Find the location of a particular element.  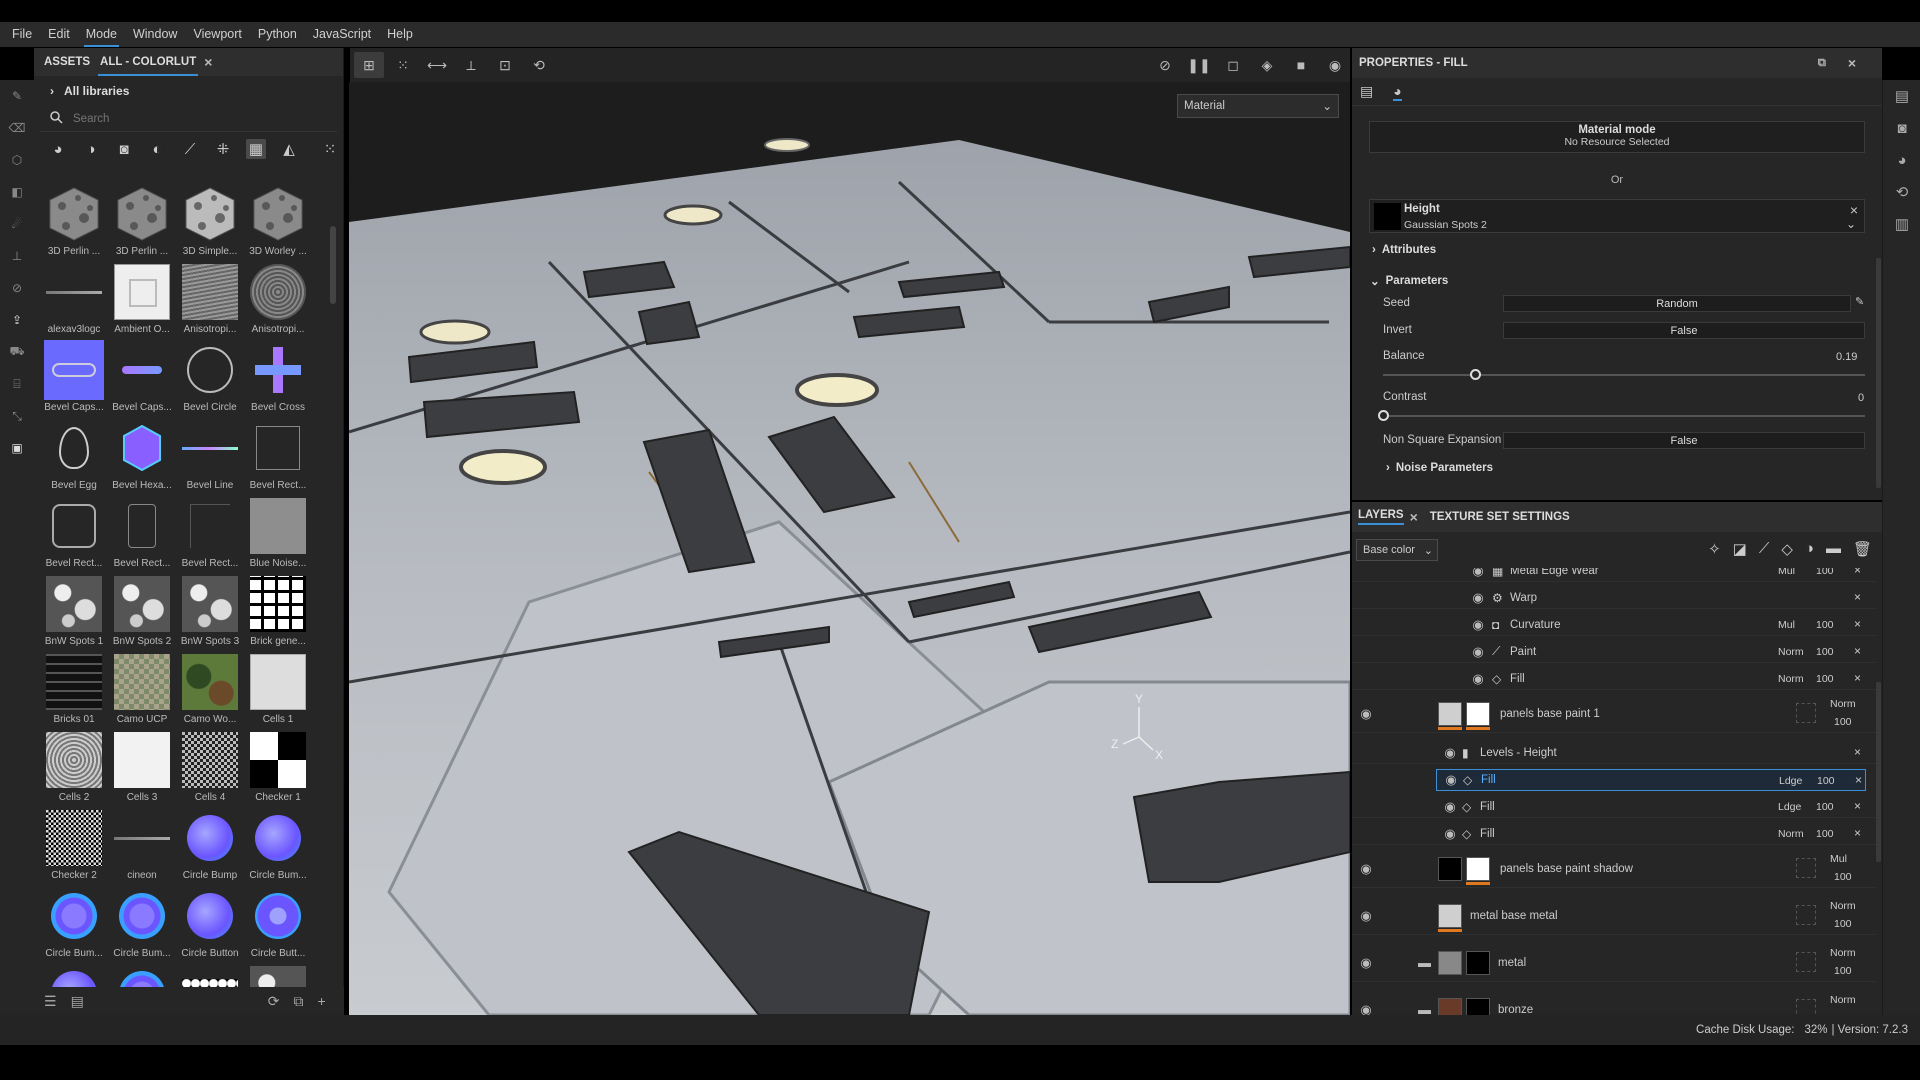

asset-tile: BnW Spots 2 is located at coordinates (142, 609).